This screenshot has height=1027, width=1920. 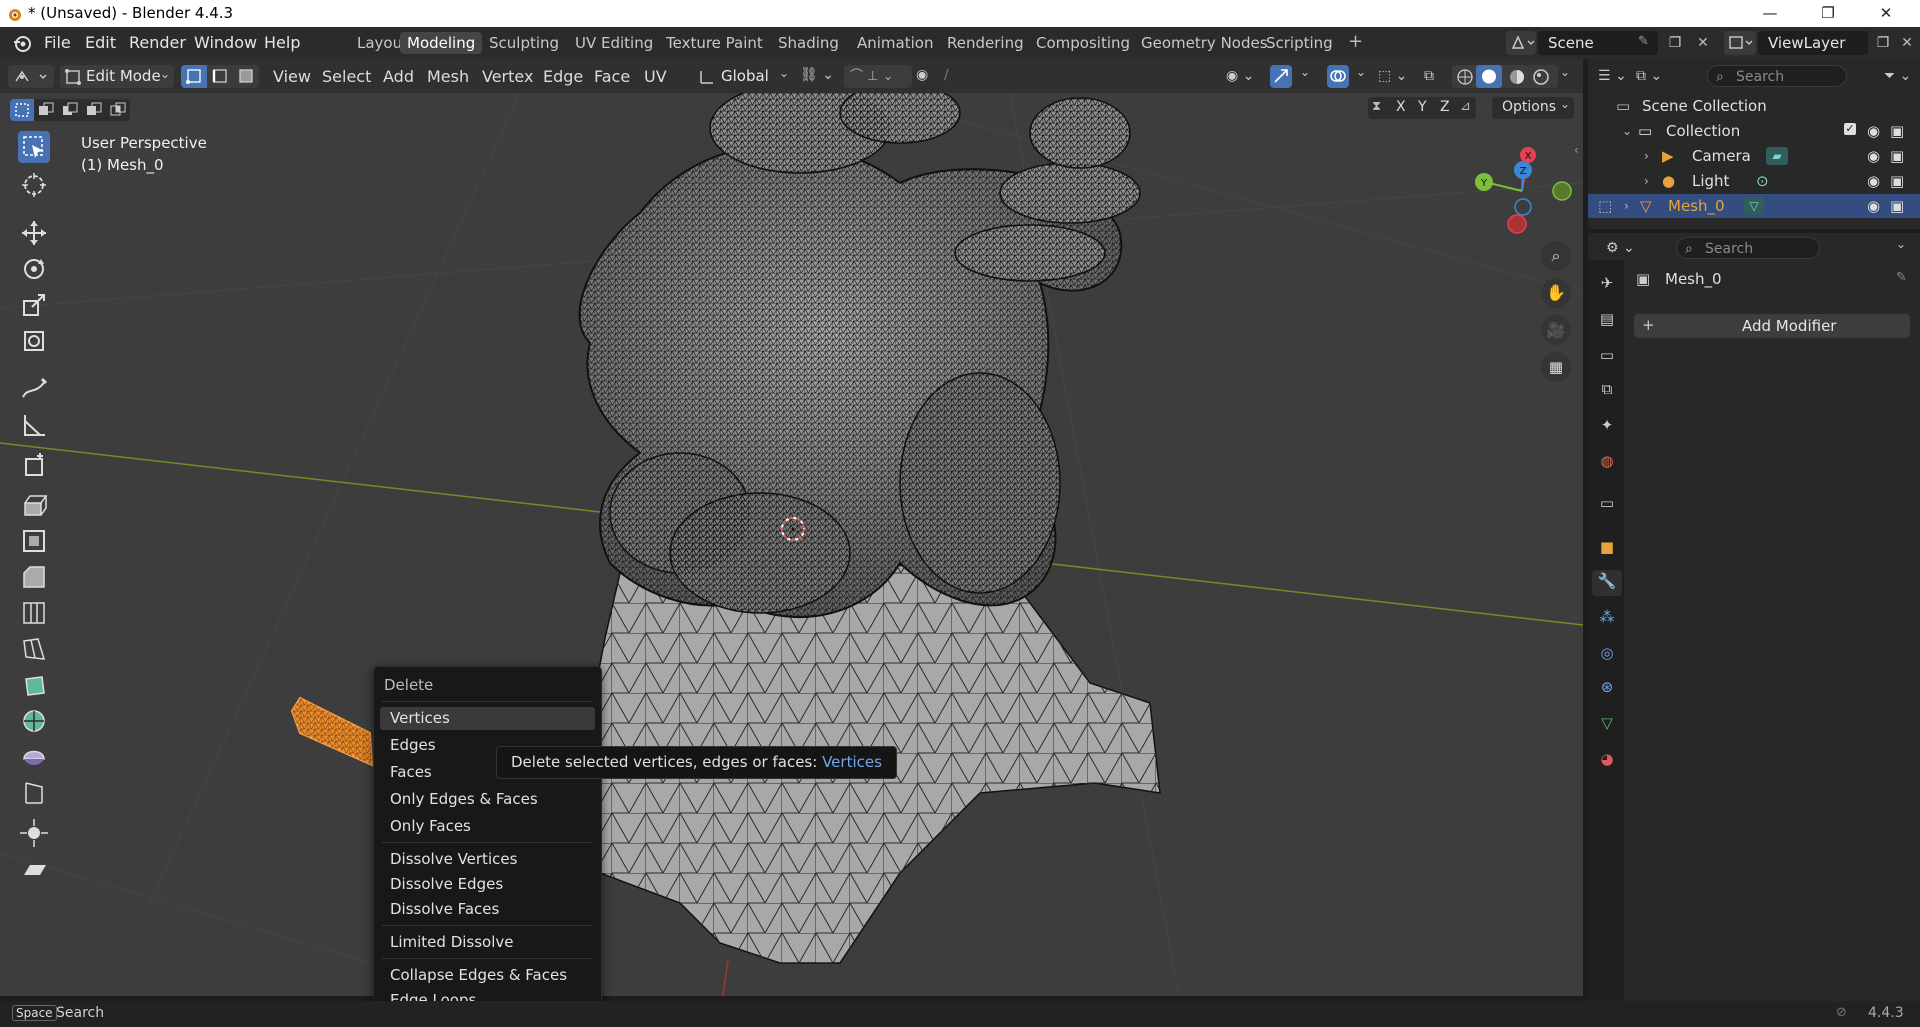 What do you see at coordinates (225, 42) in the screenshot?
I see `menu-window: Window` at bounding box center [225, 42].